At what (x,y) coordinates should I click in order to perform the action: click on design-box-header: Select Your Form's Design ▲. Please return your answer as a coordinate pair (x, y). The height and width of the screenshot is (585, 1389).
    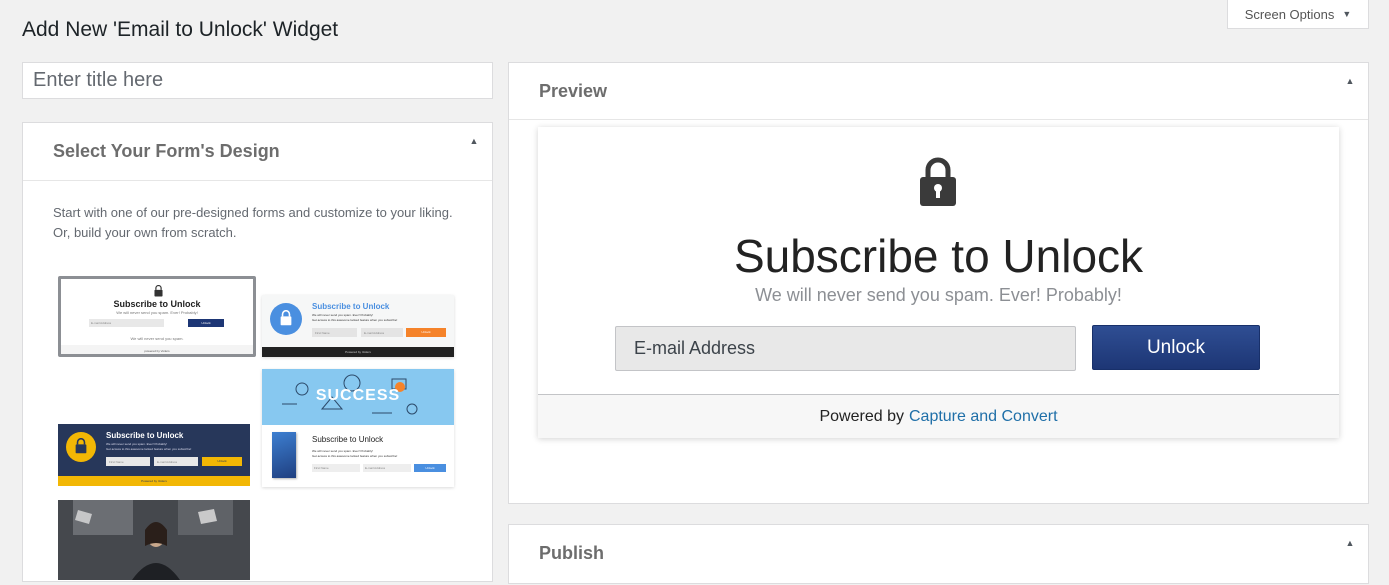
    Looking at the image, I should click on (257, 152).